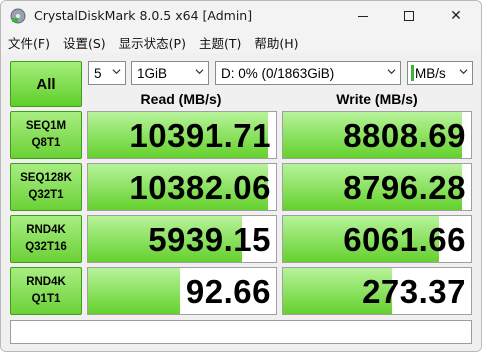 This screenshot has height=352, width=482. I want to click on window-title: CrystalDiskMark 8.0.5 x64 [Admin], so click(143, 15).